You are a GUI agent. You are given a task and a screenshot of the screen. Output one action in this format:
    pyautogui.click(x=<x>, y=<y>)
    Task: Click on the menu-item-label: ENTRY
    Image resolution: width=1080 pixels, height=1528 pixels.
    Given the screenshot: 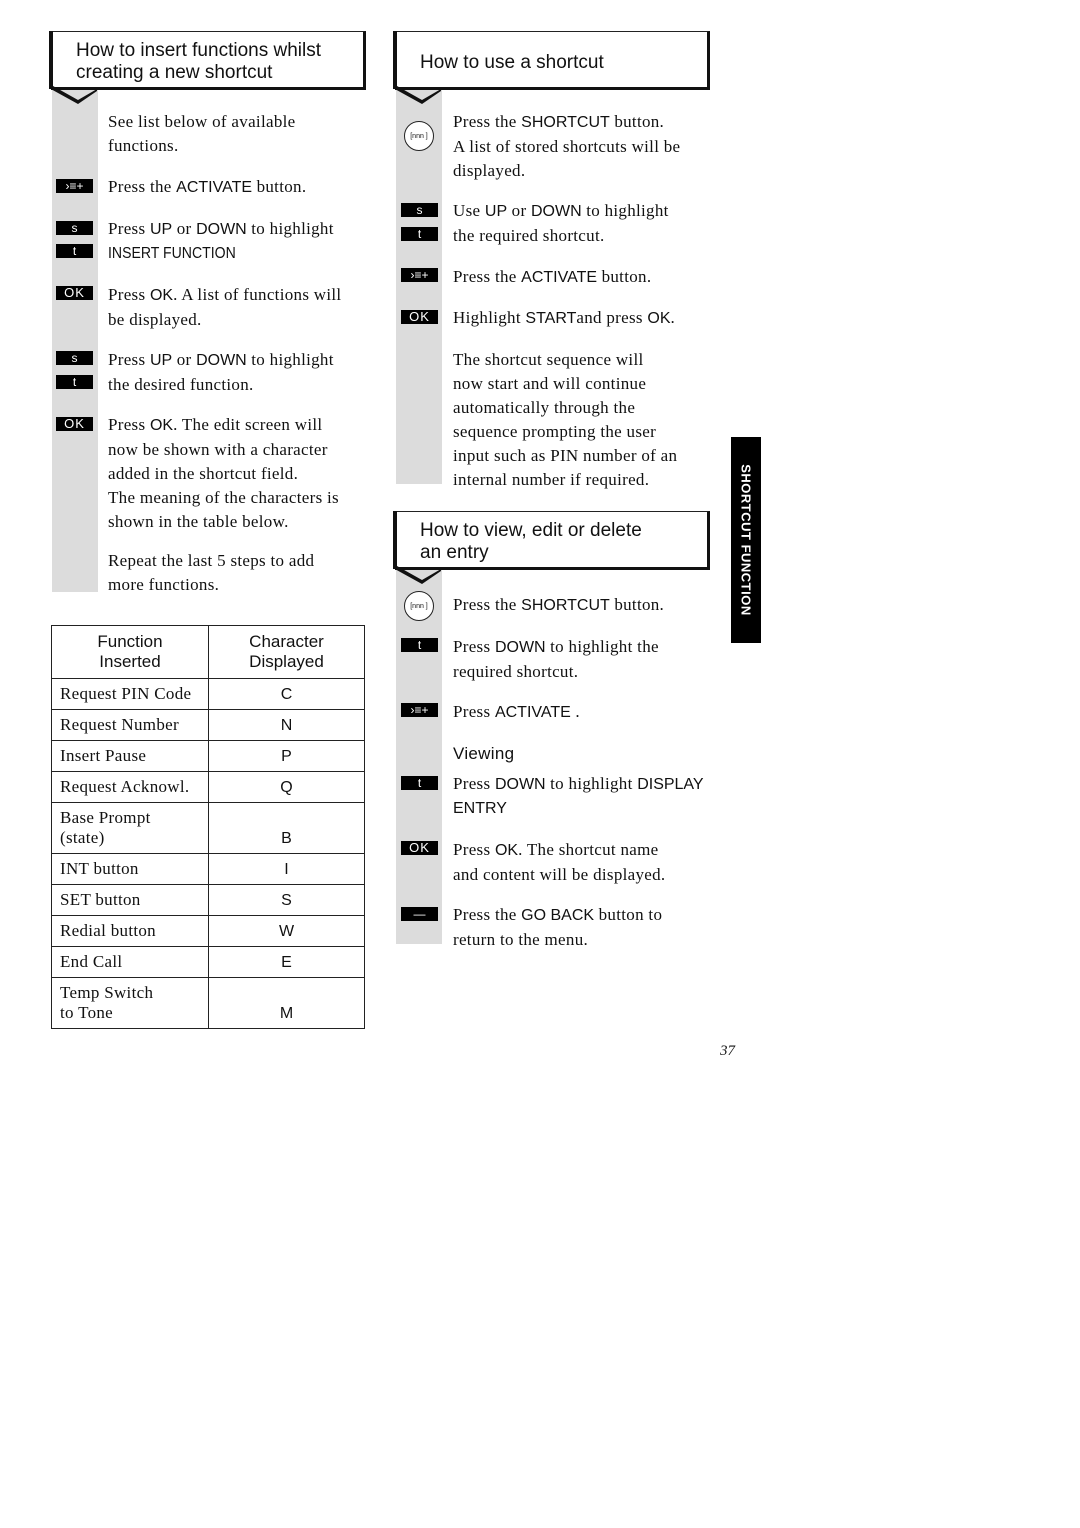 What is the action you would take?
    pyautogui.click(x=480, y=808)
    